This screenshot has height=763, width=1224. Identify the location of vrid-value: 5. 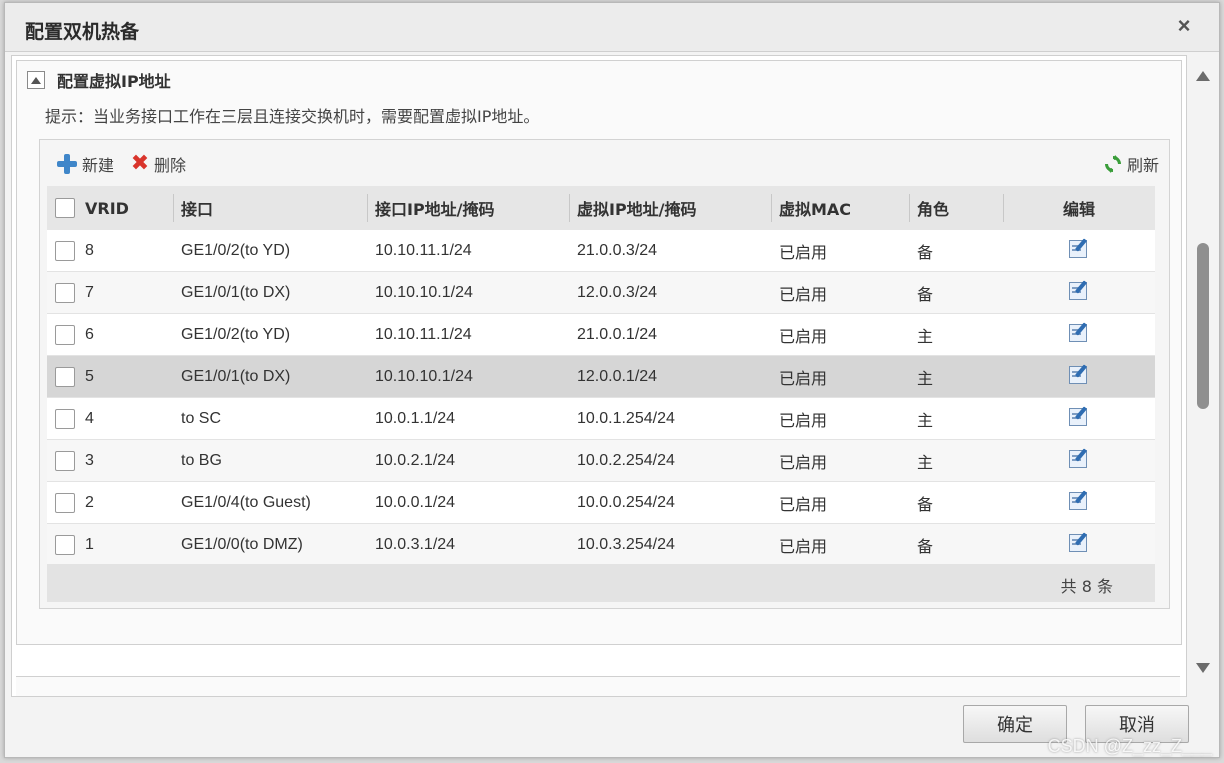
(89, 376).